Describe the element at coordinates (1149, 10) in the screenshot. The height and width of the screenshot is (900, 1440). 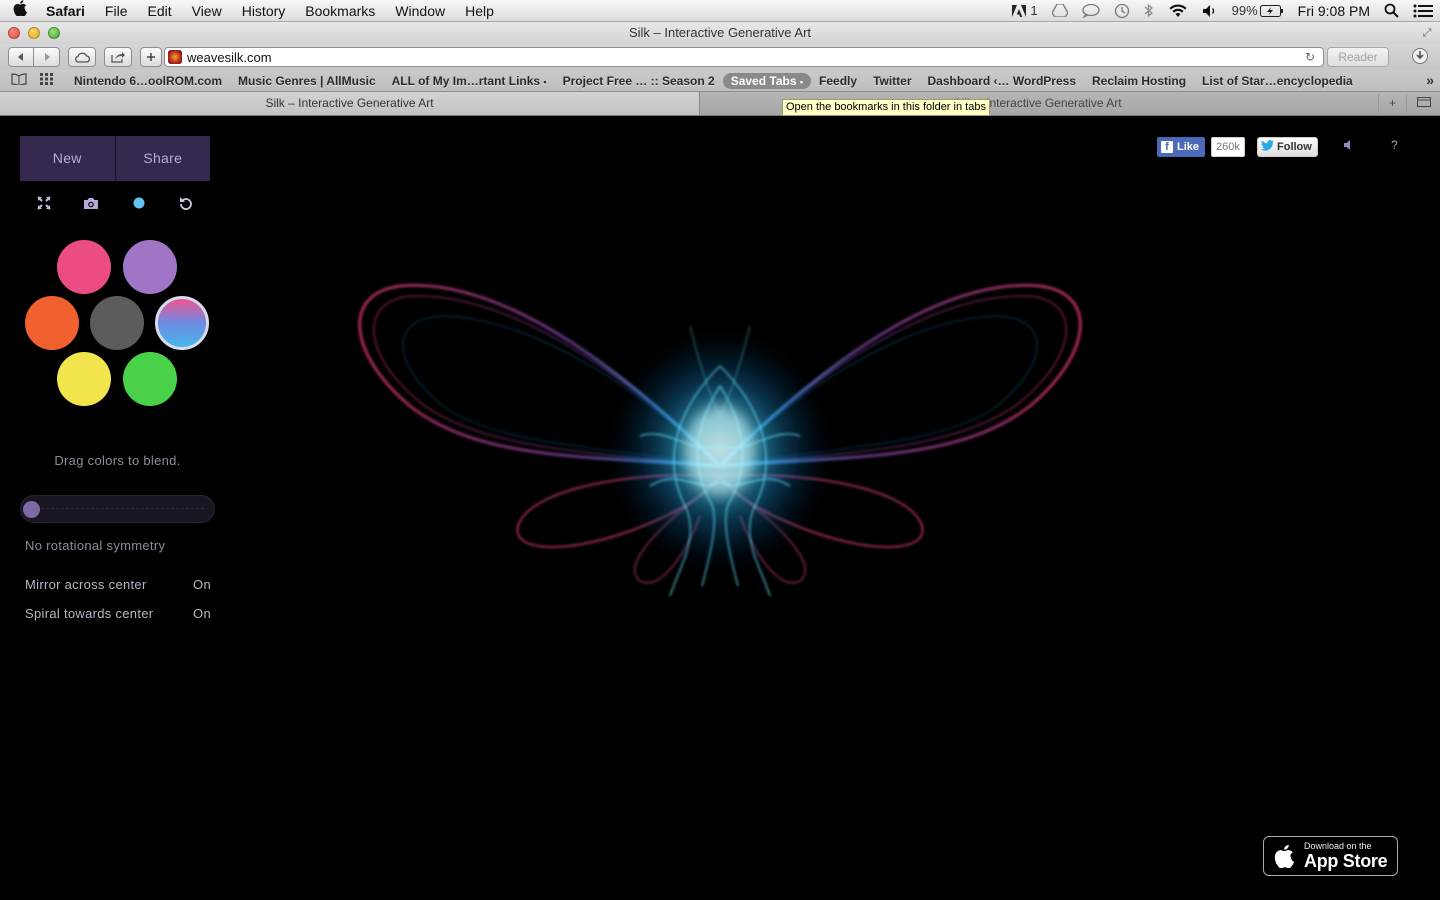
I see `bluetooth-icon` at that location.